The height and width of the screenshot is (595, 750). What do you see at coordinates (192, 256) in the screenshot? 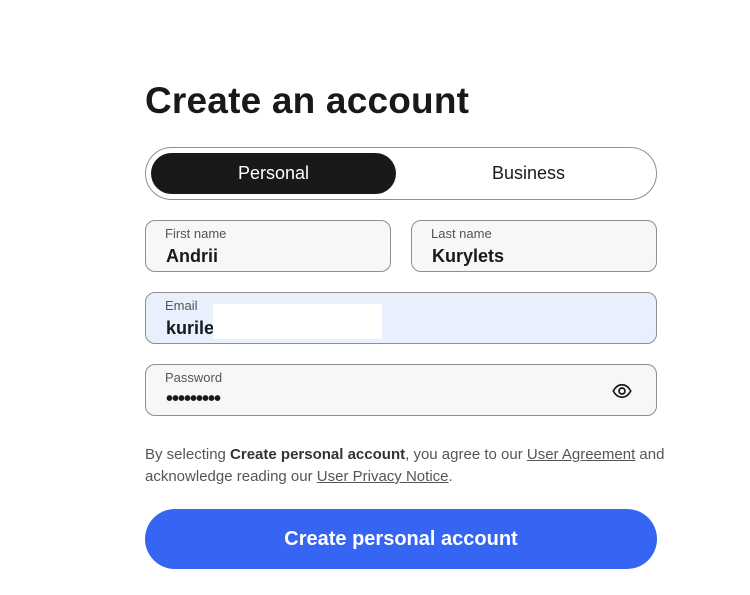
I see `first-name-value: Andrii` at bounding box center [192, 256].